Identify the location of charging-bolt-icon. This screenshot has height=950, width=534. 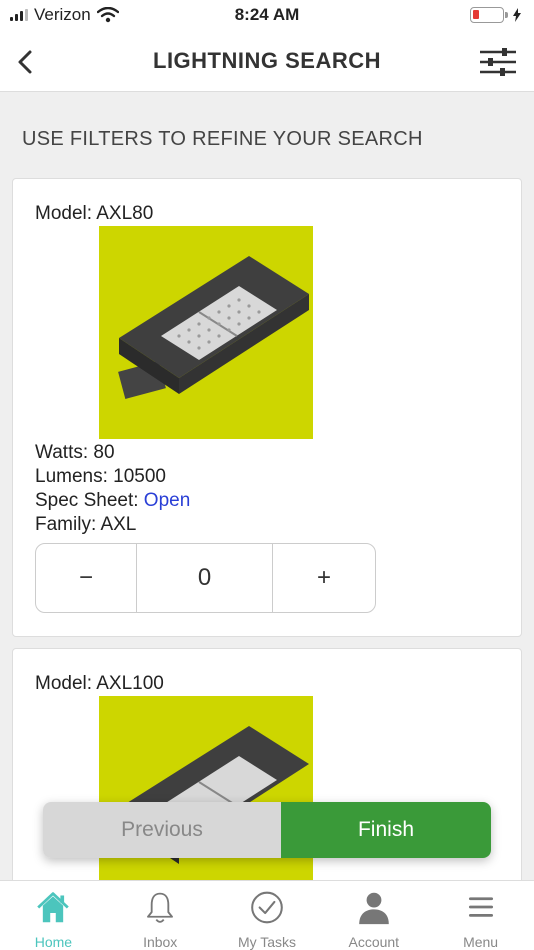
(517, 15).